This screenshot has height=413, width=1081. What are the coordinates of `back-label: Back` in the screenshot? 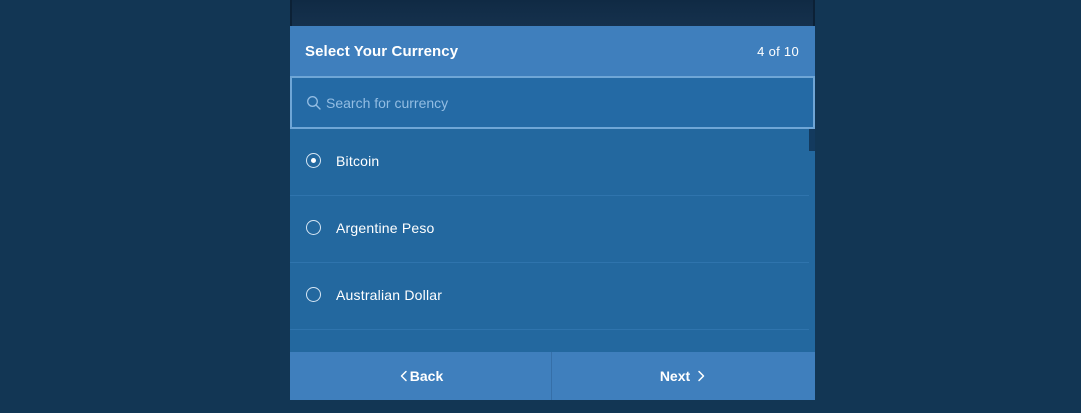 It's located at (426, 376).